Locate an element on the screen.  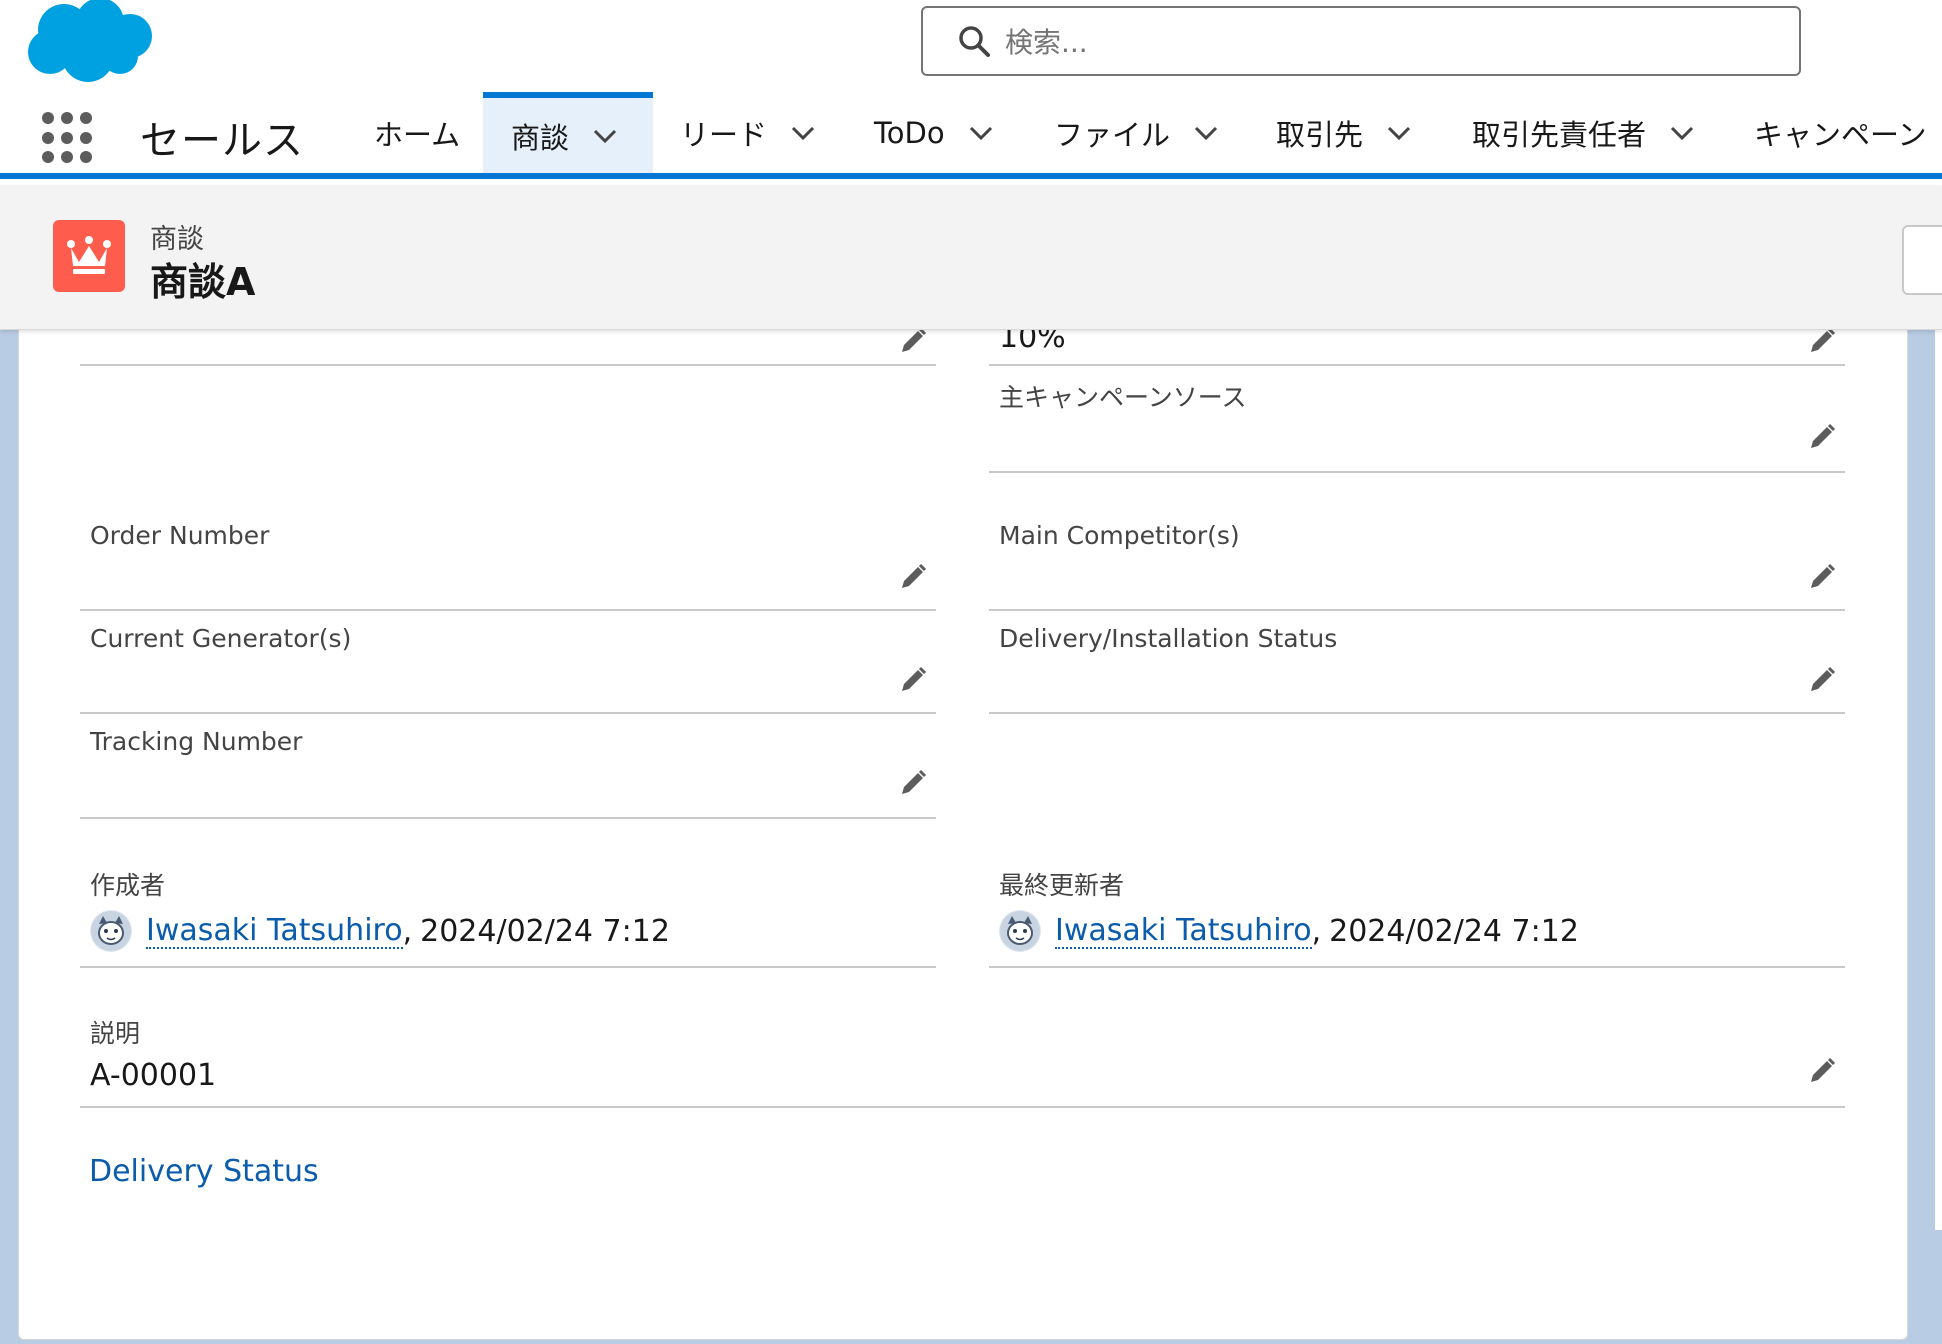
last-modified-by-value: Iwasaki Tatsuhiro , 2024/02/24 7:12 is located at coordinates (1289, 931).